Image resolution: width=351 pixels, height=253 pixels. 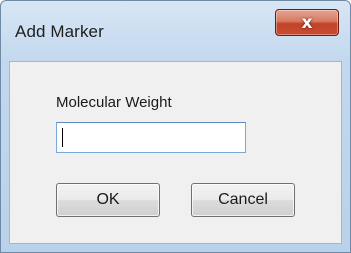 What do you see at coordinates (59, 31) in the screenshot?
I see `window-title: Add Marker` at bounding box center [59, 31].